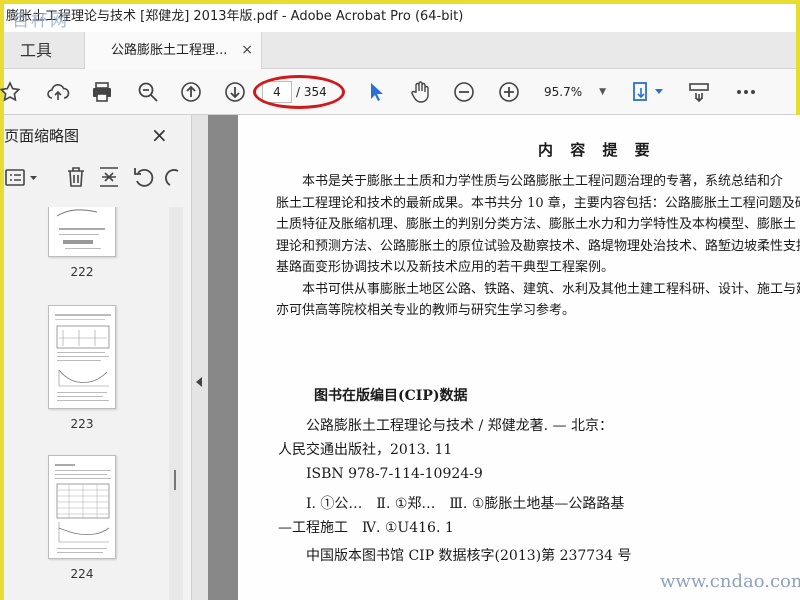 This screenshot has width=800, height=600. Describe the element at coordinates (746, 92) in the screenshot. I see `more-icon` at that location.